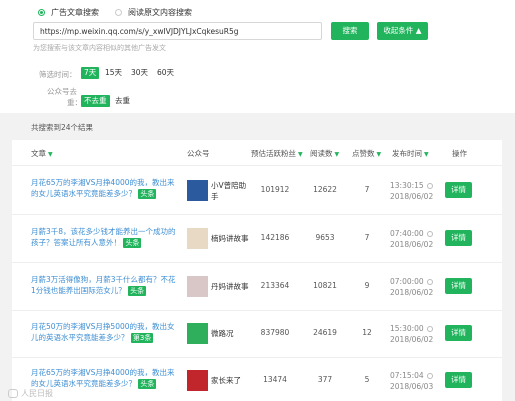  Describe the element at coordinates (325, 189) in the screenshot. I see `reads-value: 12622` at that location.